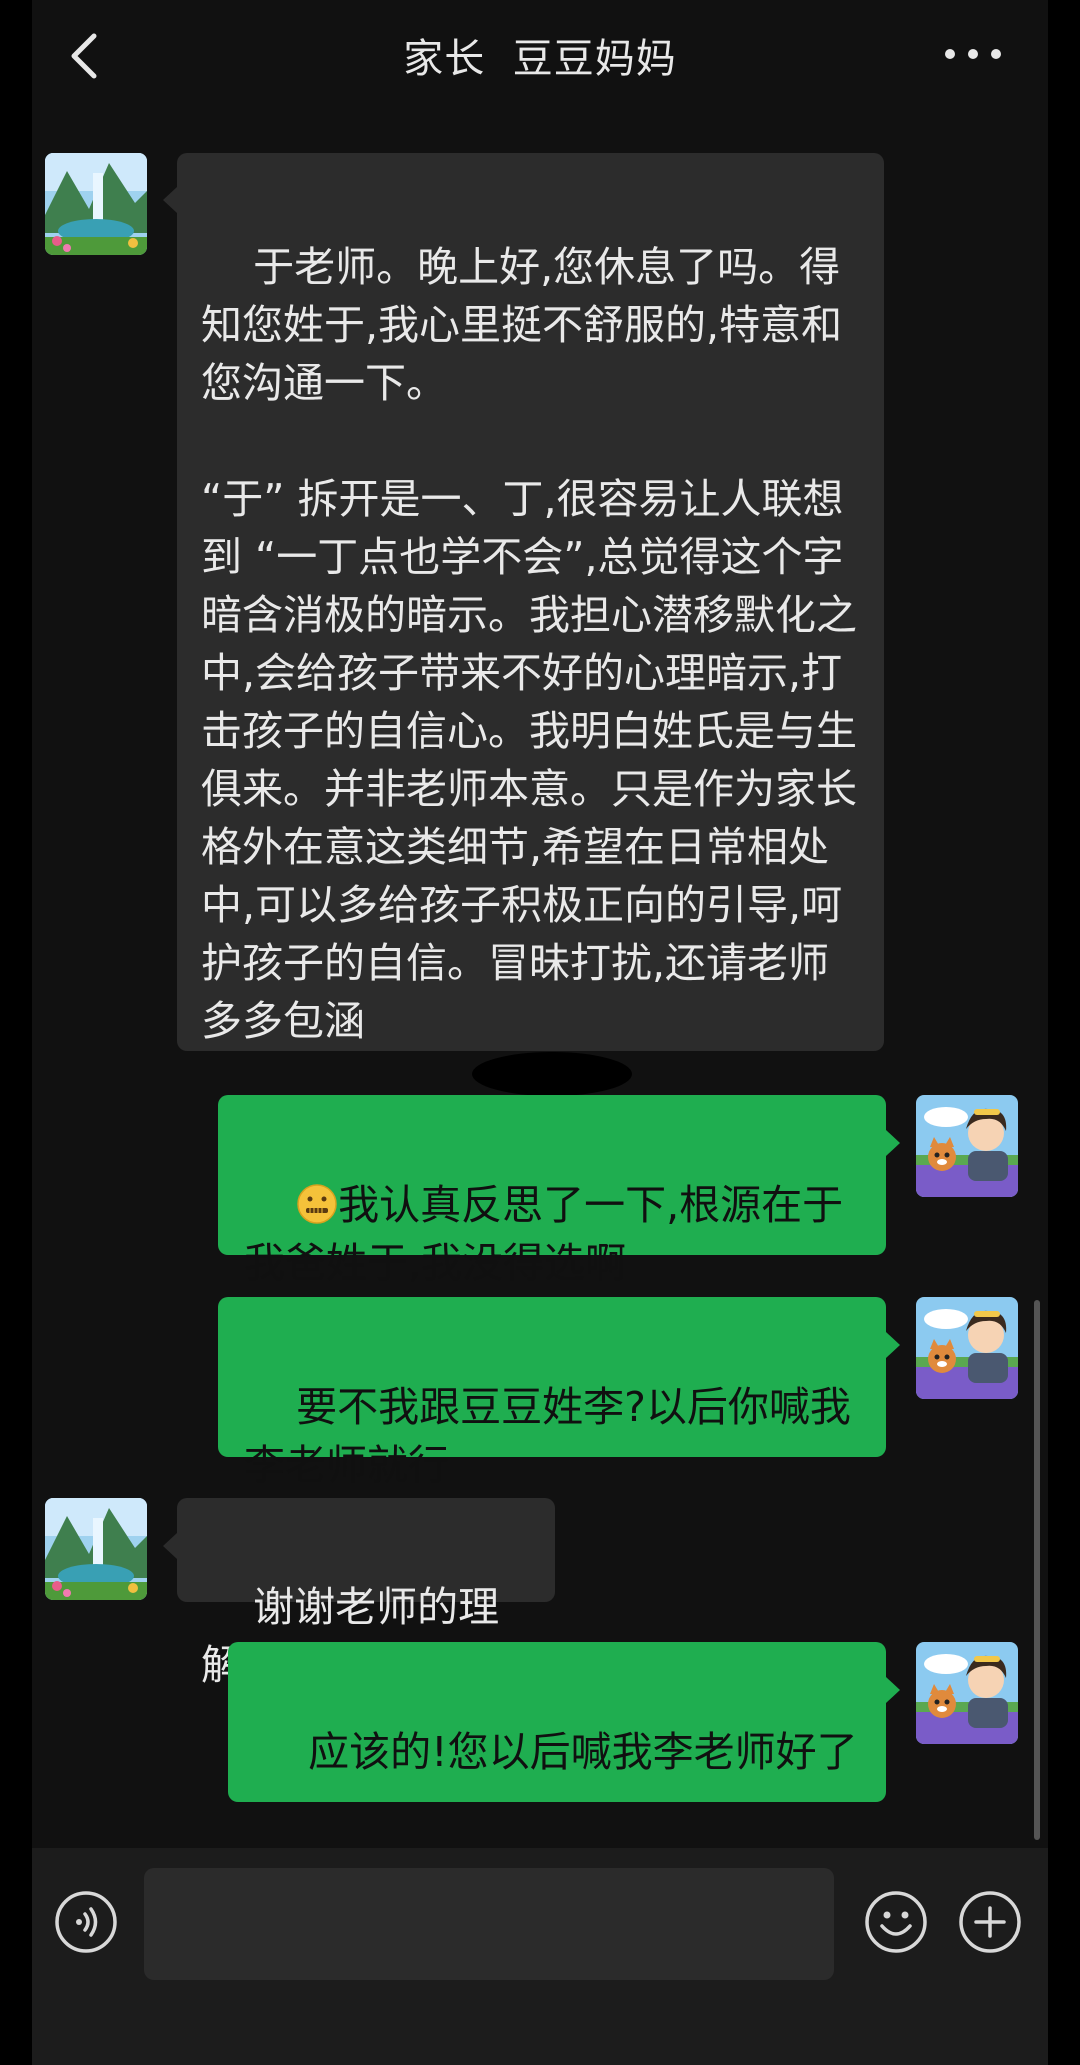 The width and height of the screenshot is (1080, 2065). Describe the element at coordinates (366, 1593) in the screenshot. I see `message-bubble-incoming: 谢谢老师的理解` at that location.